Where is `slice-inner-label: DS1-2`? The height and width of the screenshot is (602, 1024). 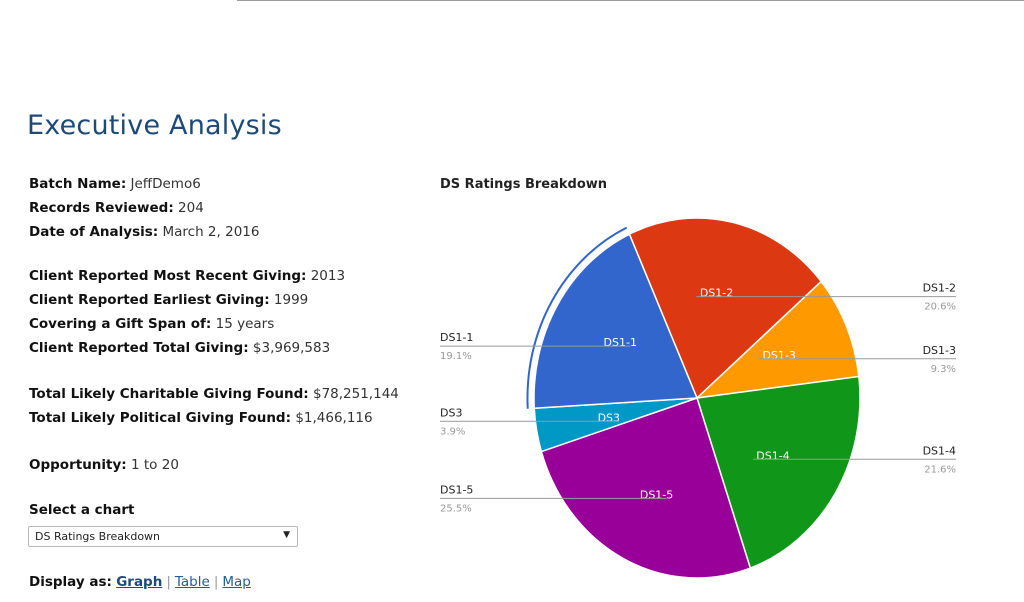
slice-inner-label: DS1-2 is located at coordinates (716, 293).